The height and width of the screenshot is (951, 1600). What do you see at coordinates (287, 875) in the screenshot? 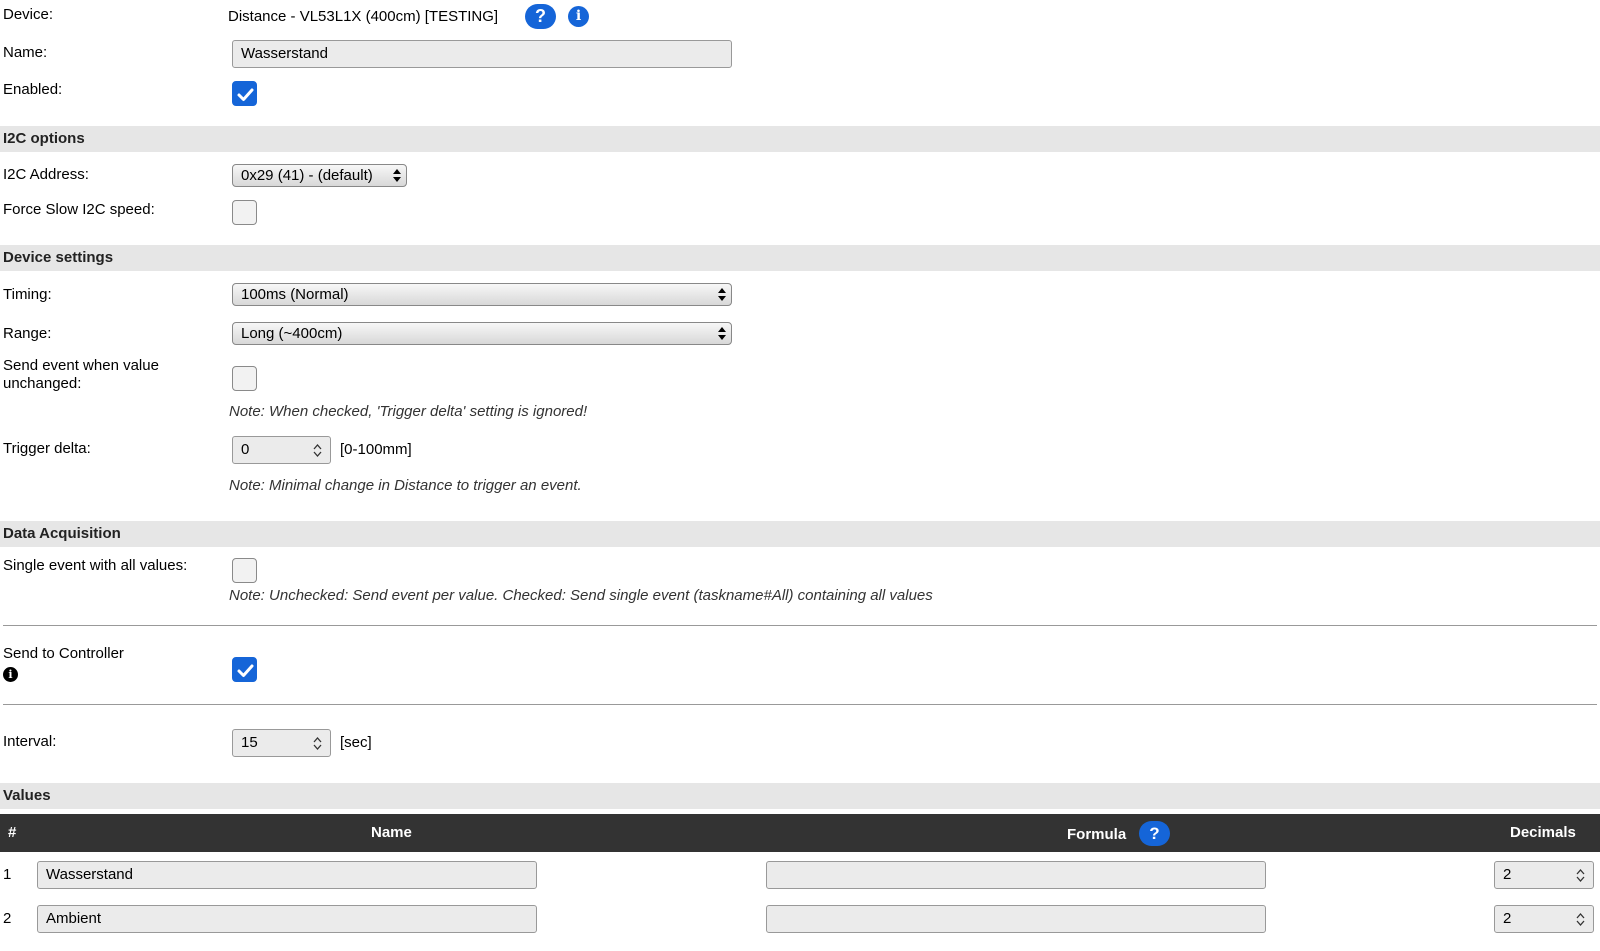
I see `value-name-input: Wasserstand` at bounding box center [287, 875].